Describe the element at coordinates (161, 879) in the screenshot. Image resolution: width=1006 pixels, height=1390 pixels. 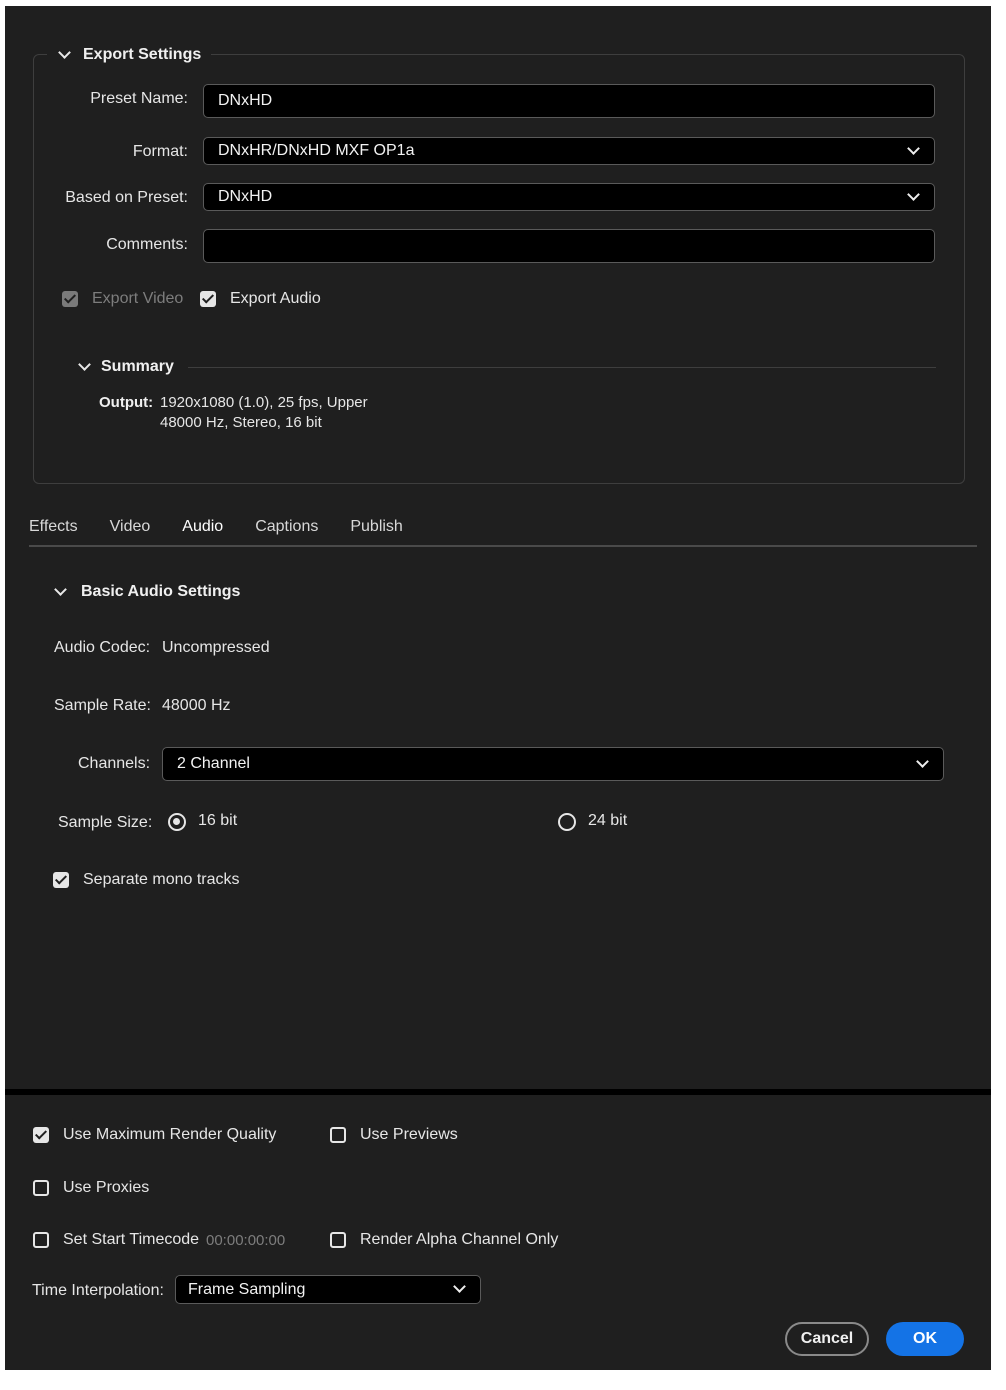
I see `separate-mono-label: Separate mono tracks` at that location.